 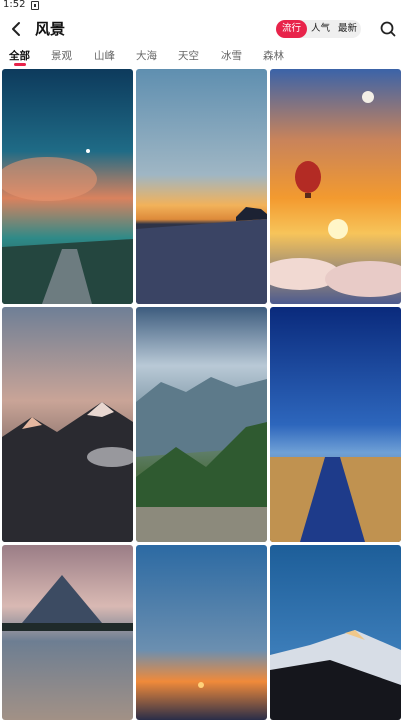 What do you see at coordinates (104, 55) in the screenshot?
I see `tab-mountains: 山峰` at bounding box center [104, 55].